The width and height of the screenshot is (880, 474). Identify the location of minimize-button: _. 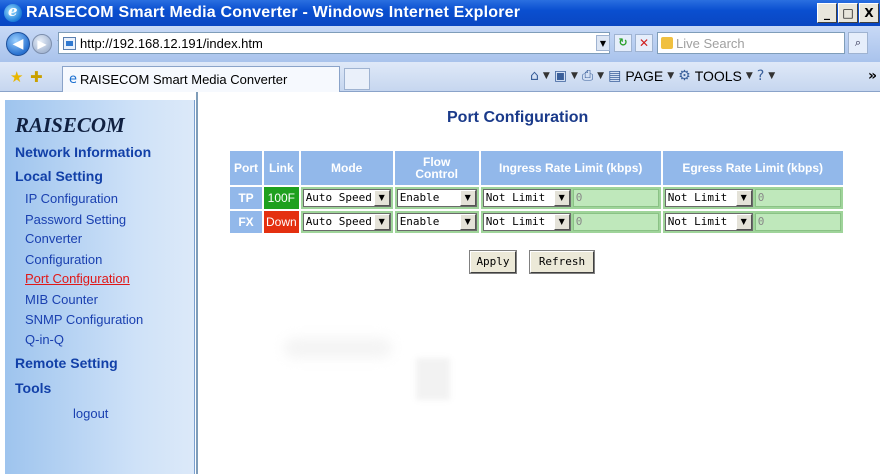
(827, 13).